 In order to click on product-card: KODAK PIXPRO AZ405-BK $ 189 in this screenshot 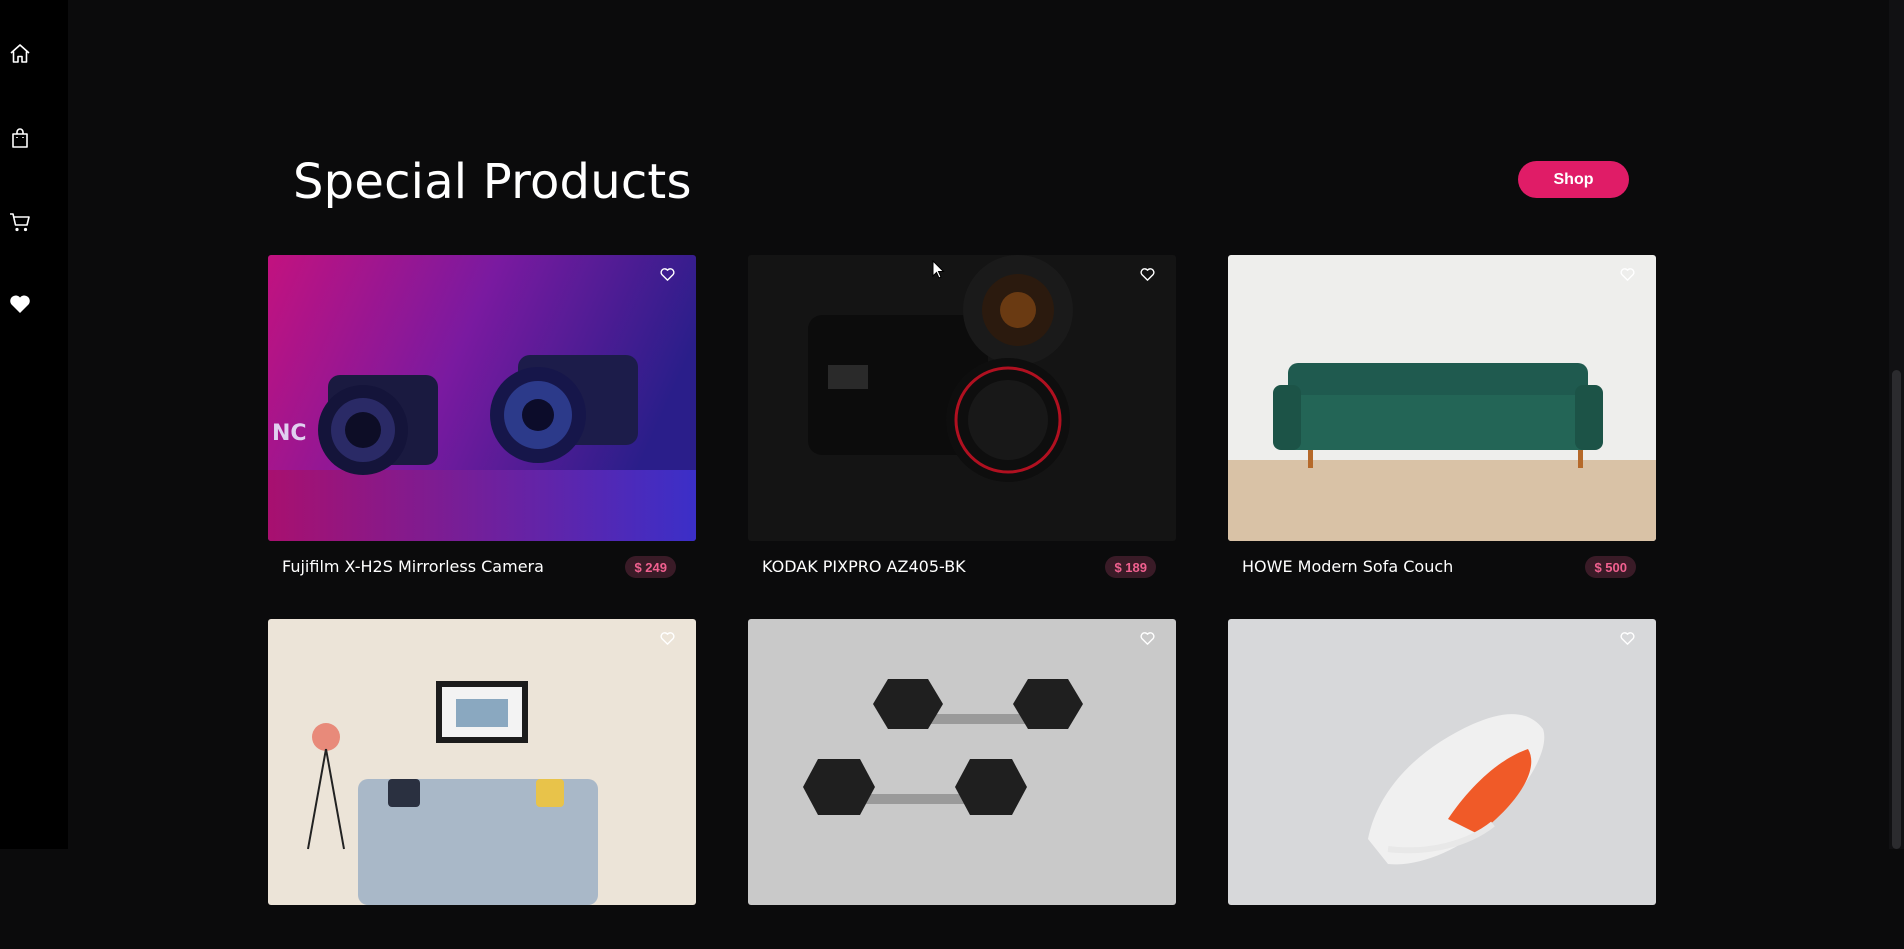, I will do `click(962, 420)`.